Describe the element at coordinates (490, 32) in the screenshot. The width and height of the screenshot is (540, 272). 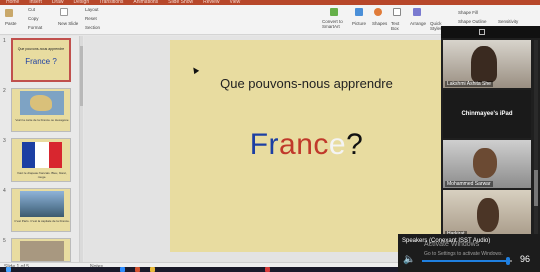
I see `zoom-panel-header` at that location.